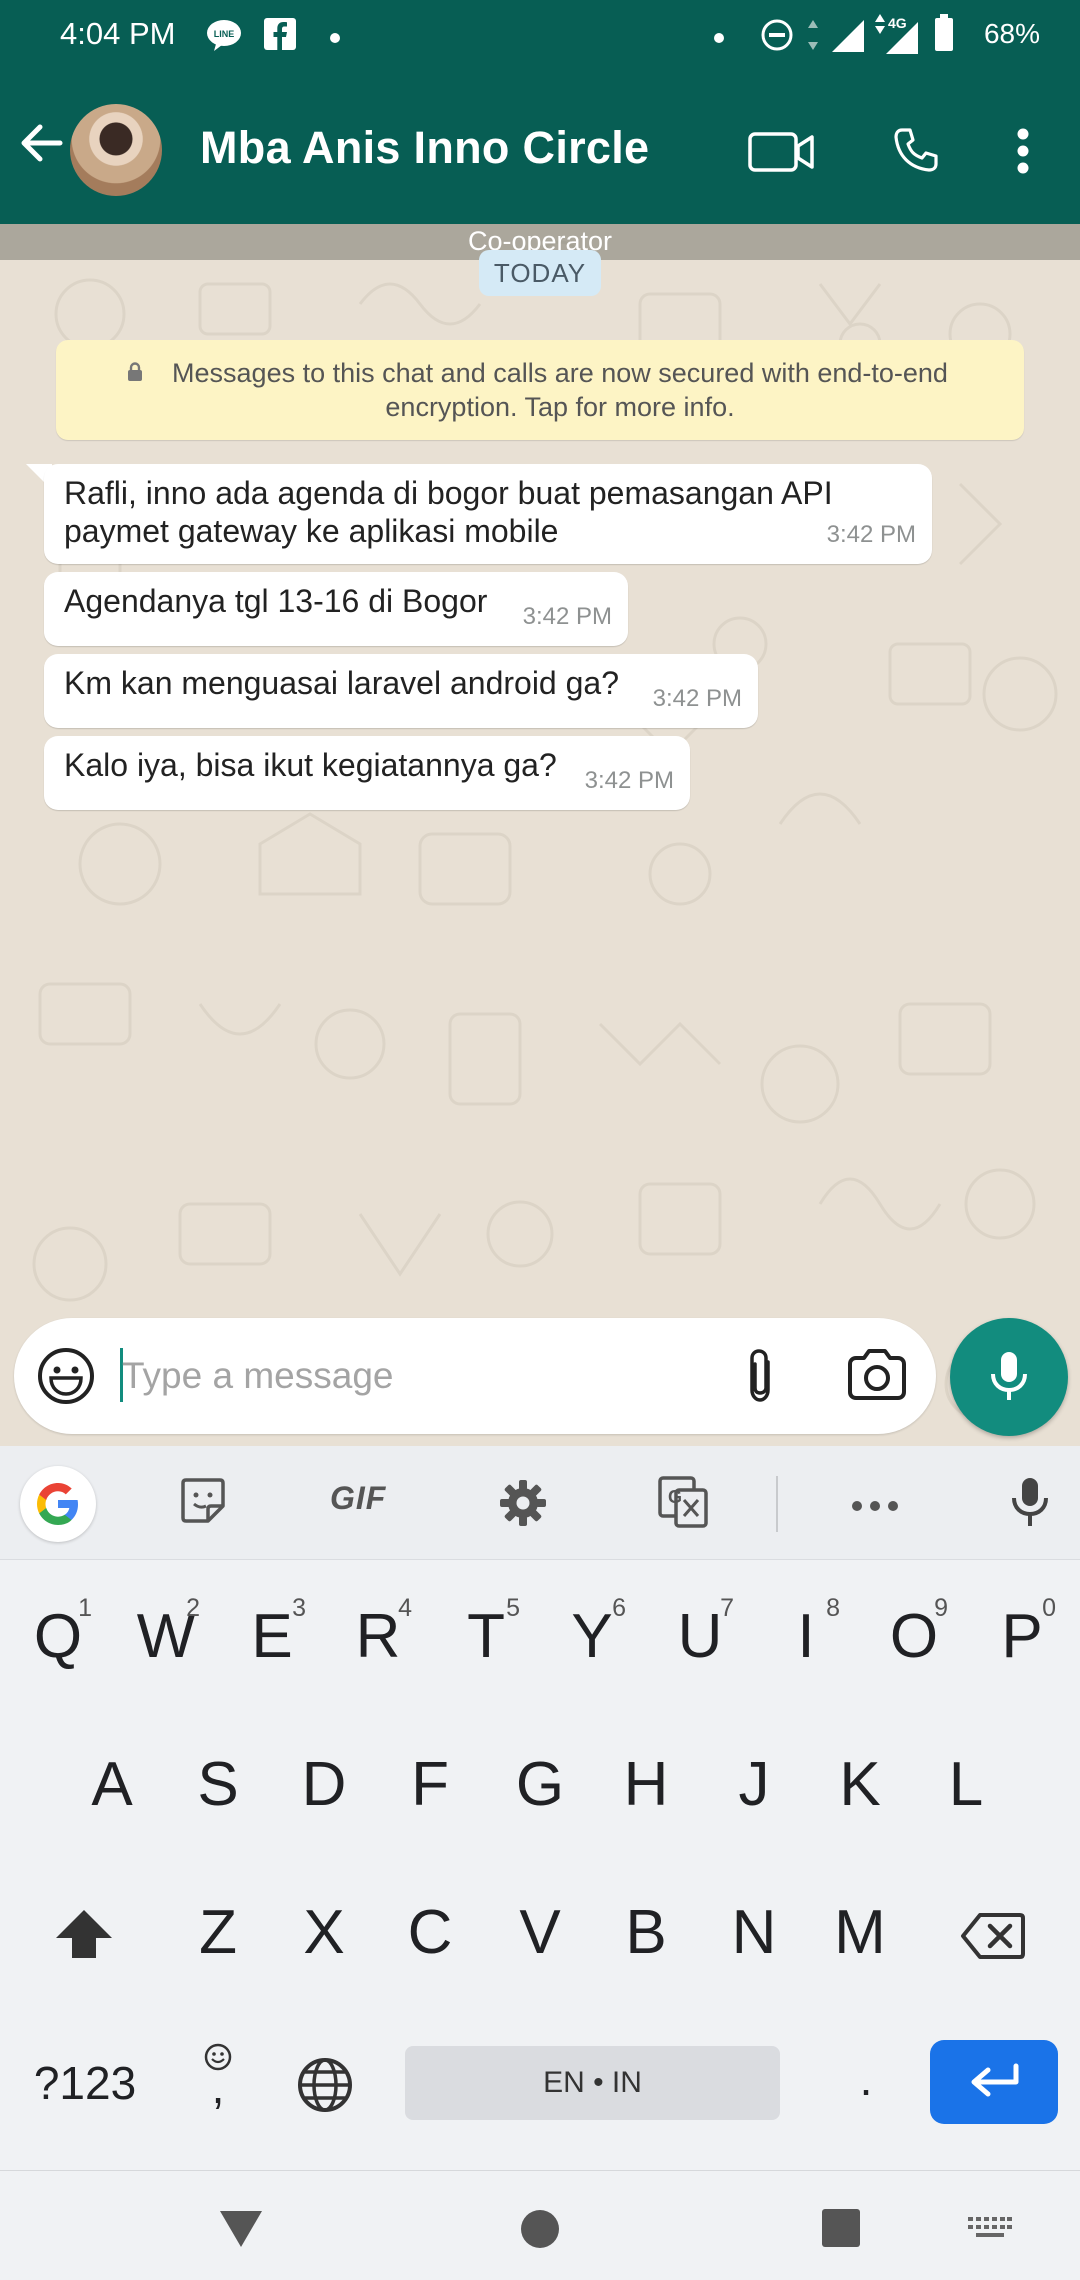 This screenshot has width=1080, height=2280. What do you see at coordinates (646, 1933) in the screenshot?
I see `key-b: B` at bounding box center [646, 1933].